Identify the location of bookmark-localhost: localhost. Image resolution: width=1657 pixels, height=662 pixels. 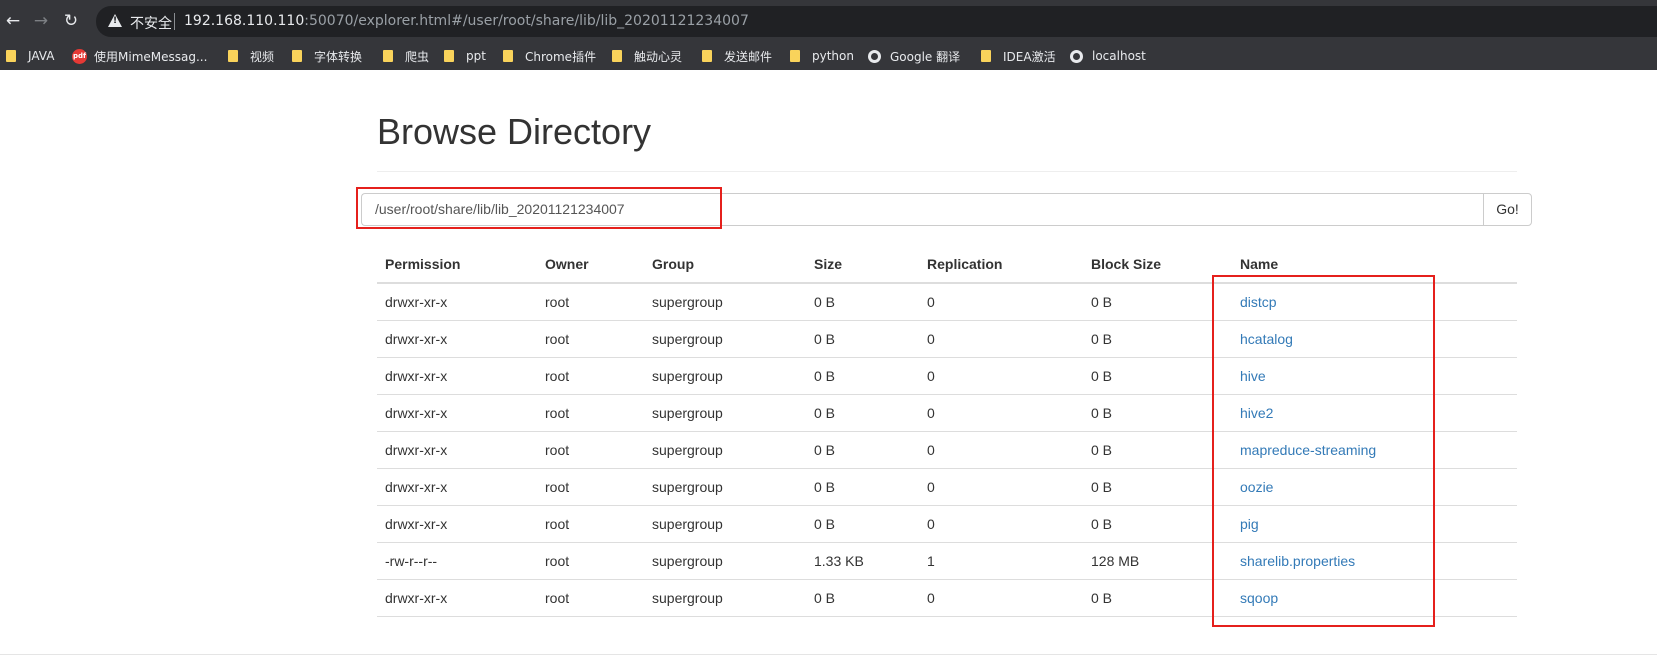
(1108, 56).